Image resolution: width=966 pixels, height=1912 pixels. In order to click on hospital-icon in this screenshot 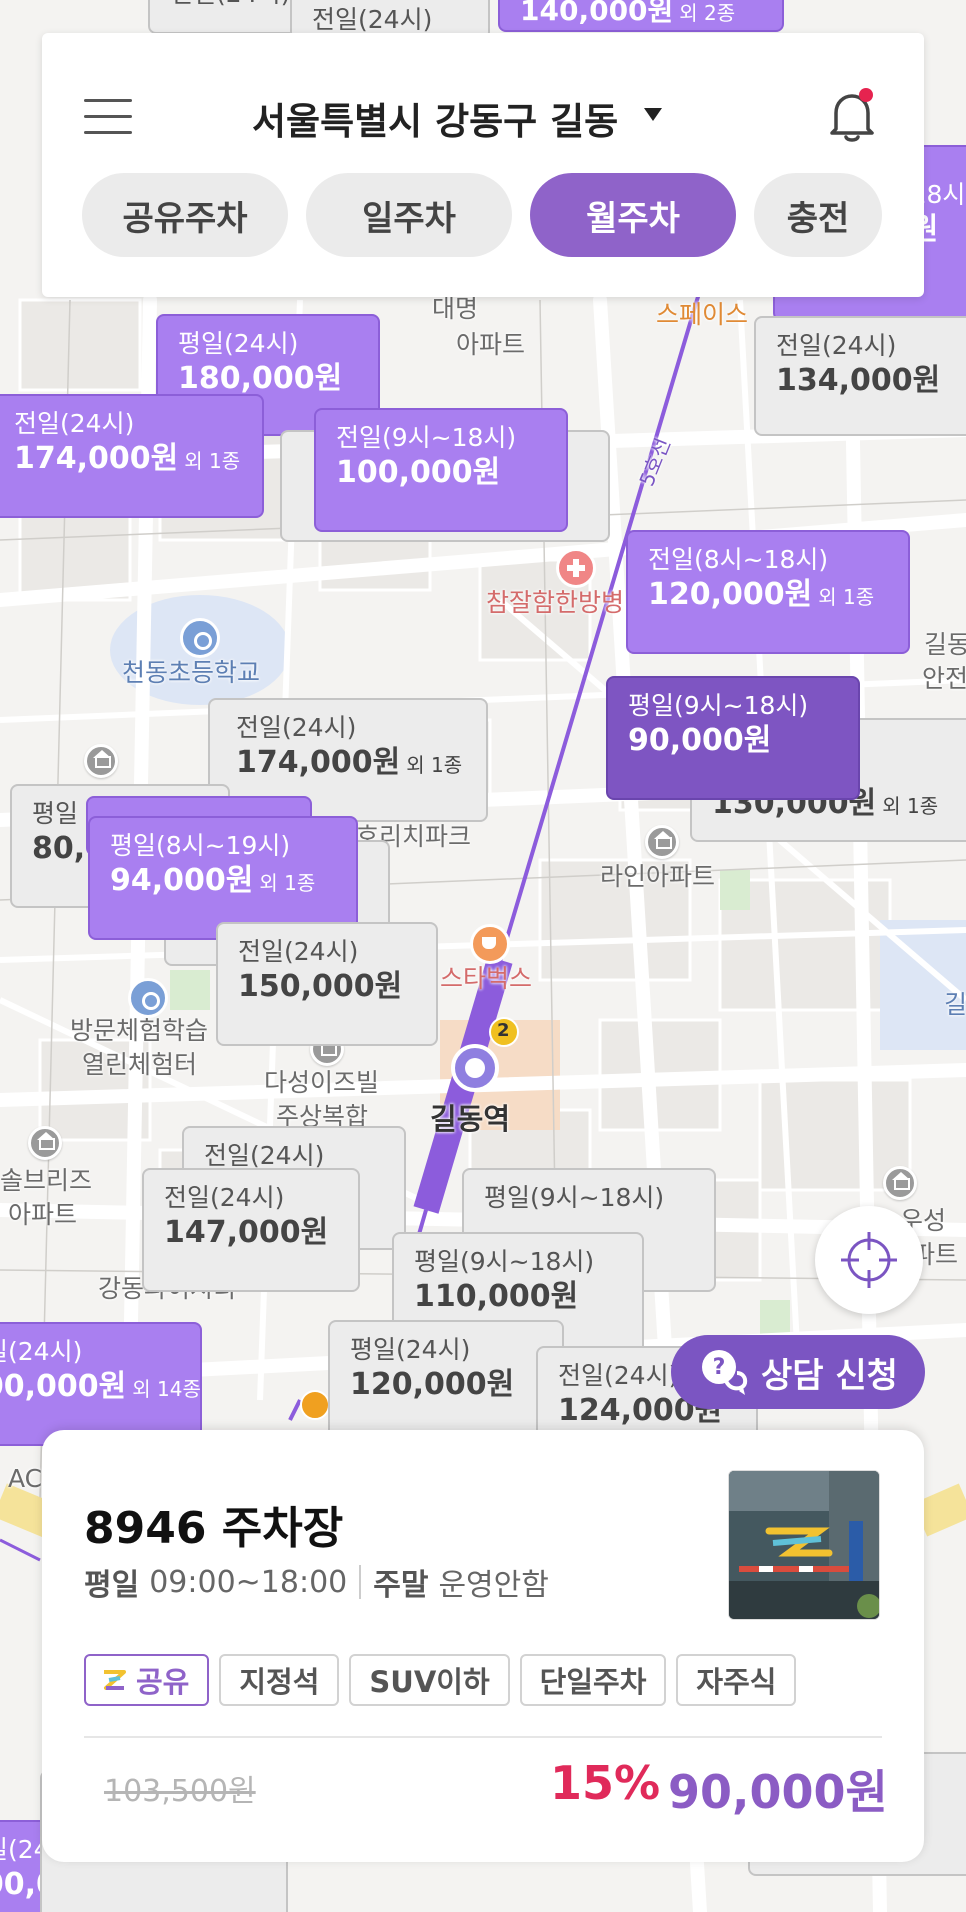, I will do `click(576, 568)`.